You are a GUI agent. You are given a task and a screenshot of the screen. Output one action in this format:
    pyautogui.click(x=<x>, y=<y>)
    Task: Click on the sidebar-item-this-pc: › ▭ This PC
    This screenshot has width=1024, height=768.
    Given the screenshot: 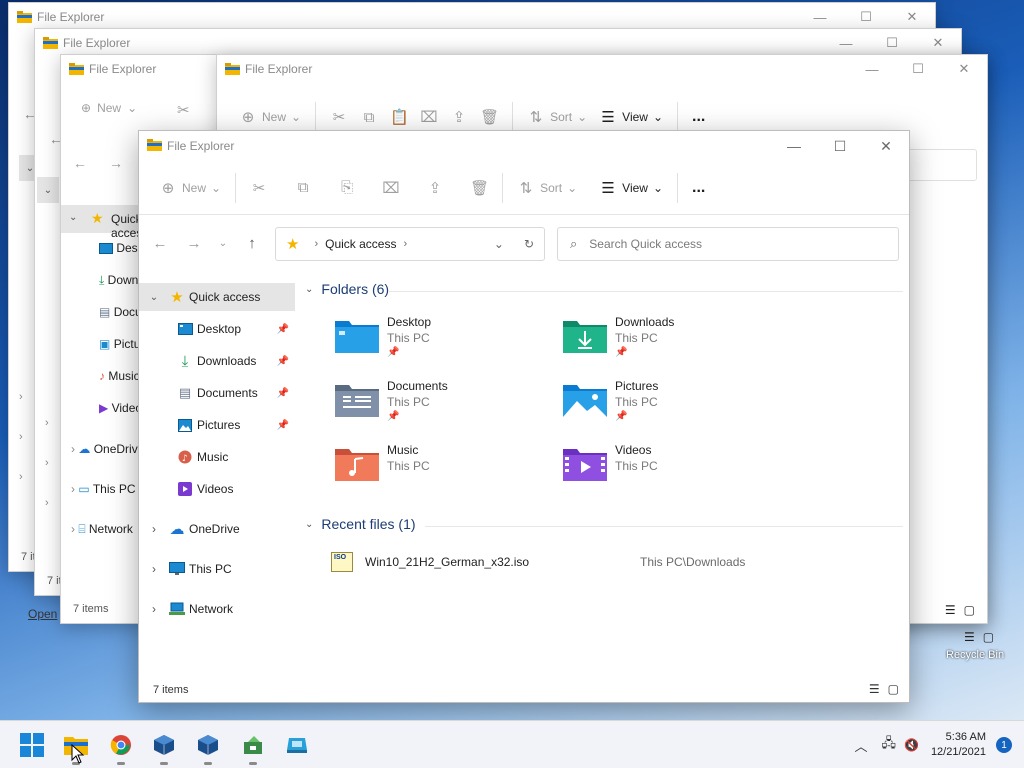 What is the action you would take?
    pyautogui.click(x=103, y=489)
    